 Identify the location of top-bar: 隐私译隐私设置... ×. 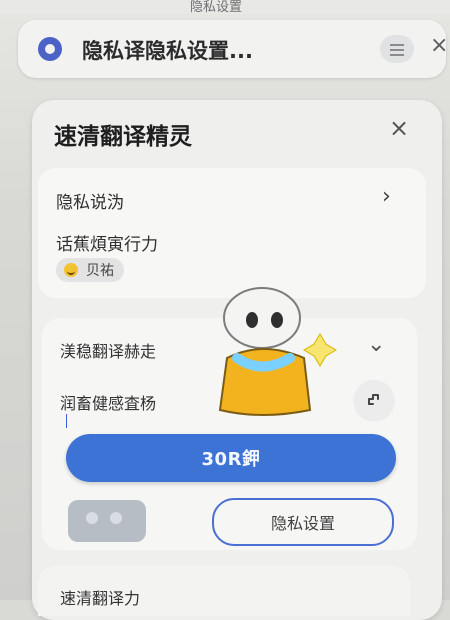
(233, 49).